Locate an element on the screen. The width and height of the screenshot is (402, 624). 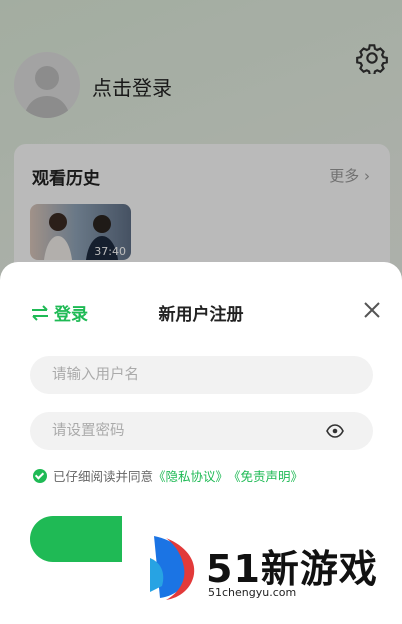
disclaimer-link: 《免责声明》 is located at coordinates (265, 475).